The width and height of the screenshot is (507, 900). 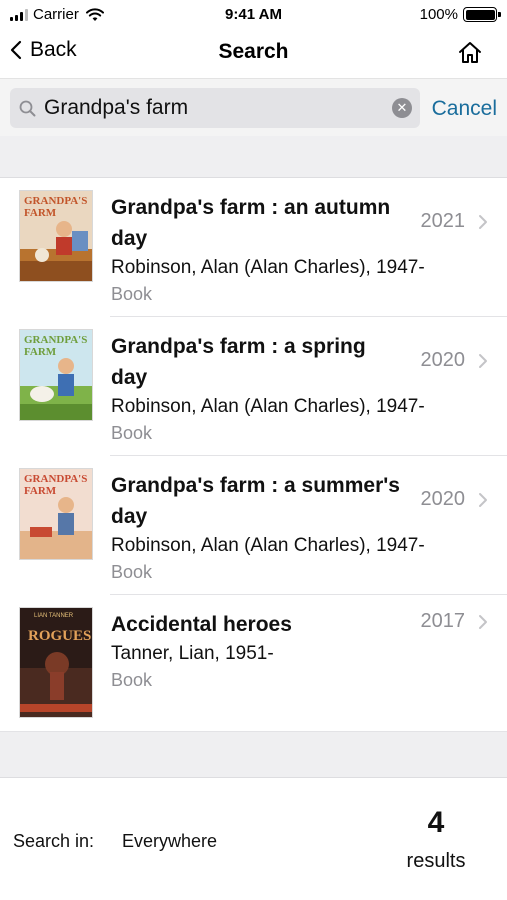 I want to click on result-count-label: results, so click(x=436, y=861).